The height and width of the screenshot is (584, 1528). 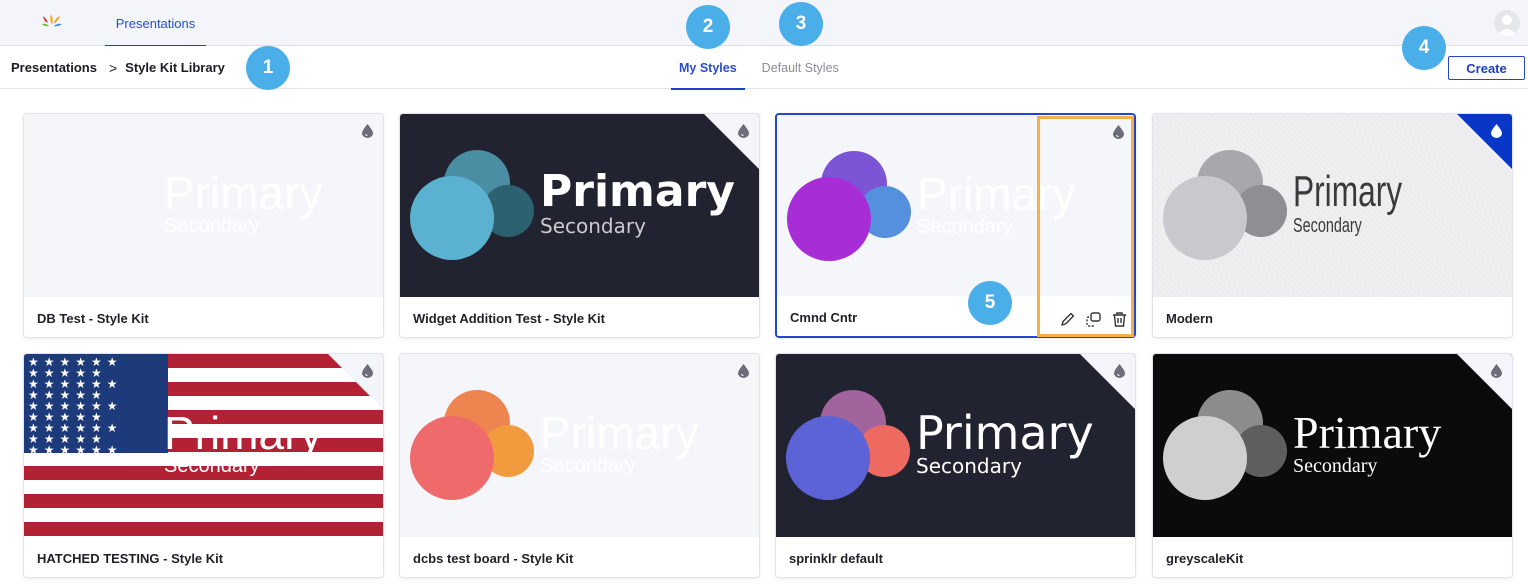 What do you see at coordinates (1205, 558) in the screenshot?
I see `style-kit-title: greyscaleKit` at bounding box center [1205, 558].